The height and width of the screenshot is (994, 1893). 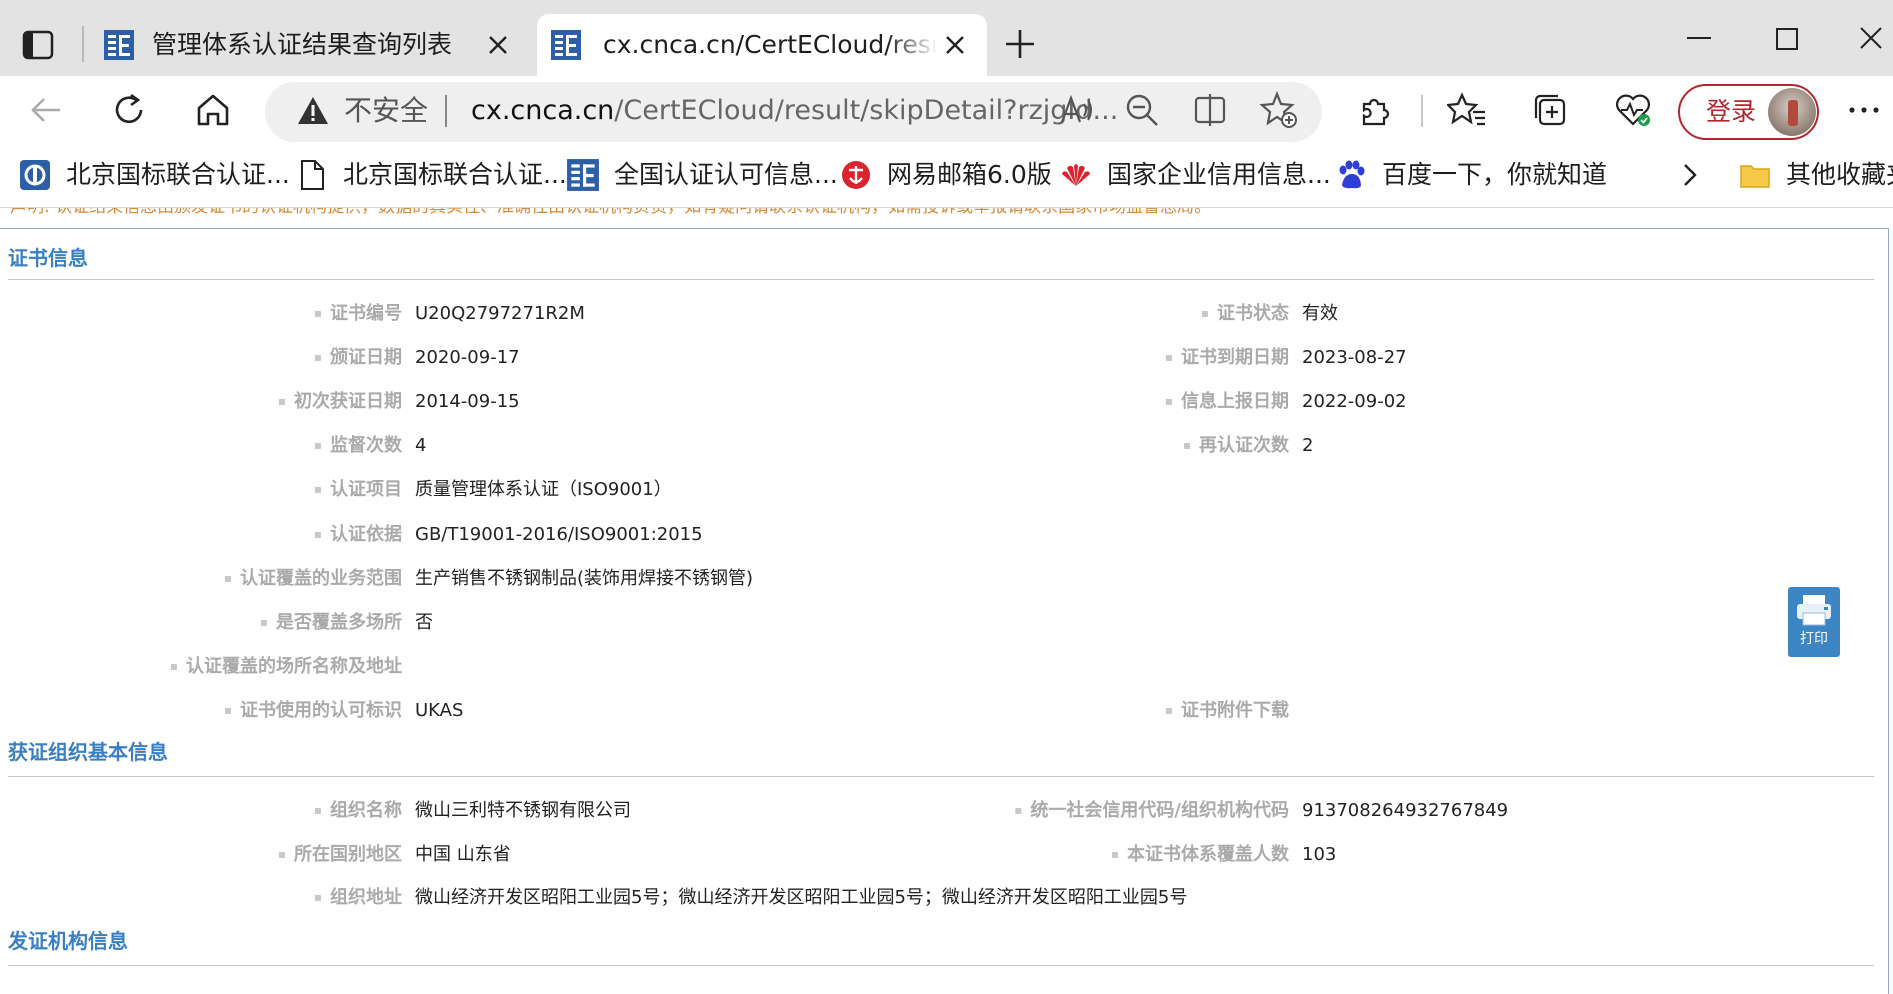 I want to click on bookmark-item: 网易邮箱6.0版, so click(x=945, y=175).